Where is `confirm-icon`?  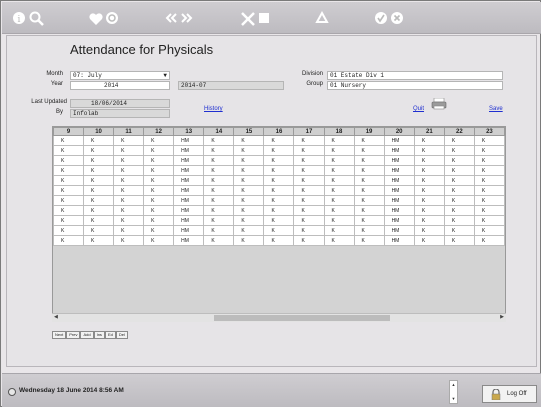
confirm-icon is located at coordinates (382, 19).